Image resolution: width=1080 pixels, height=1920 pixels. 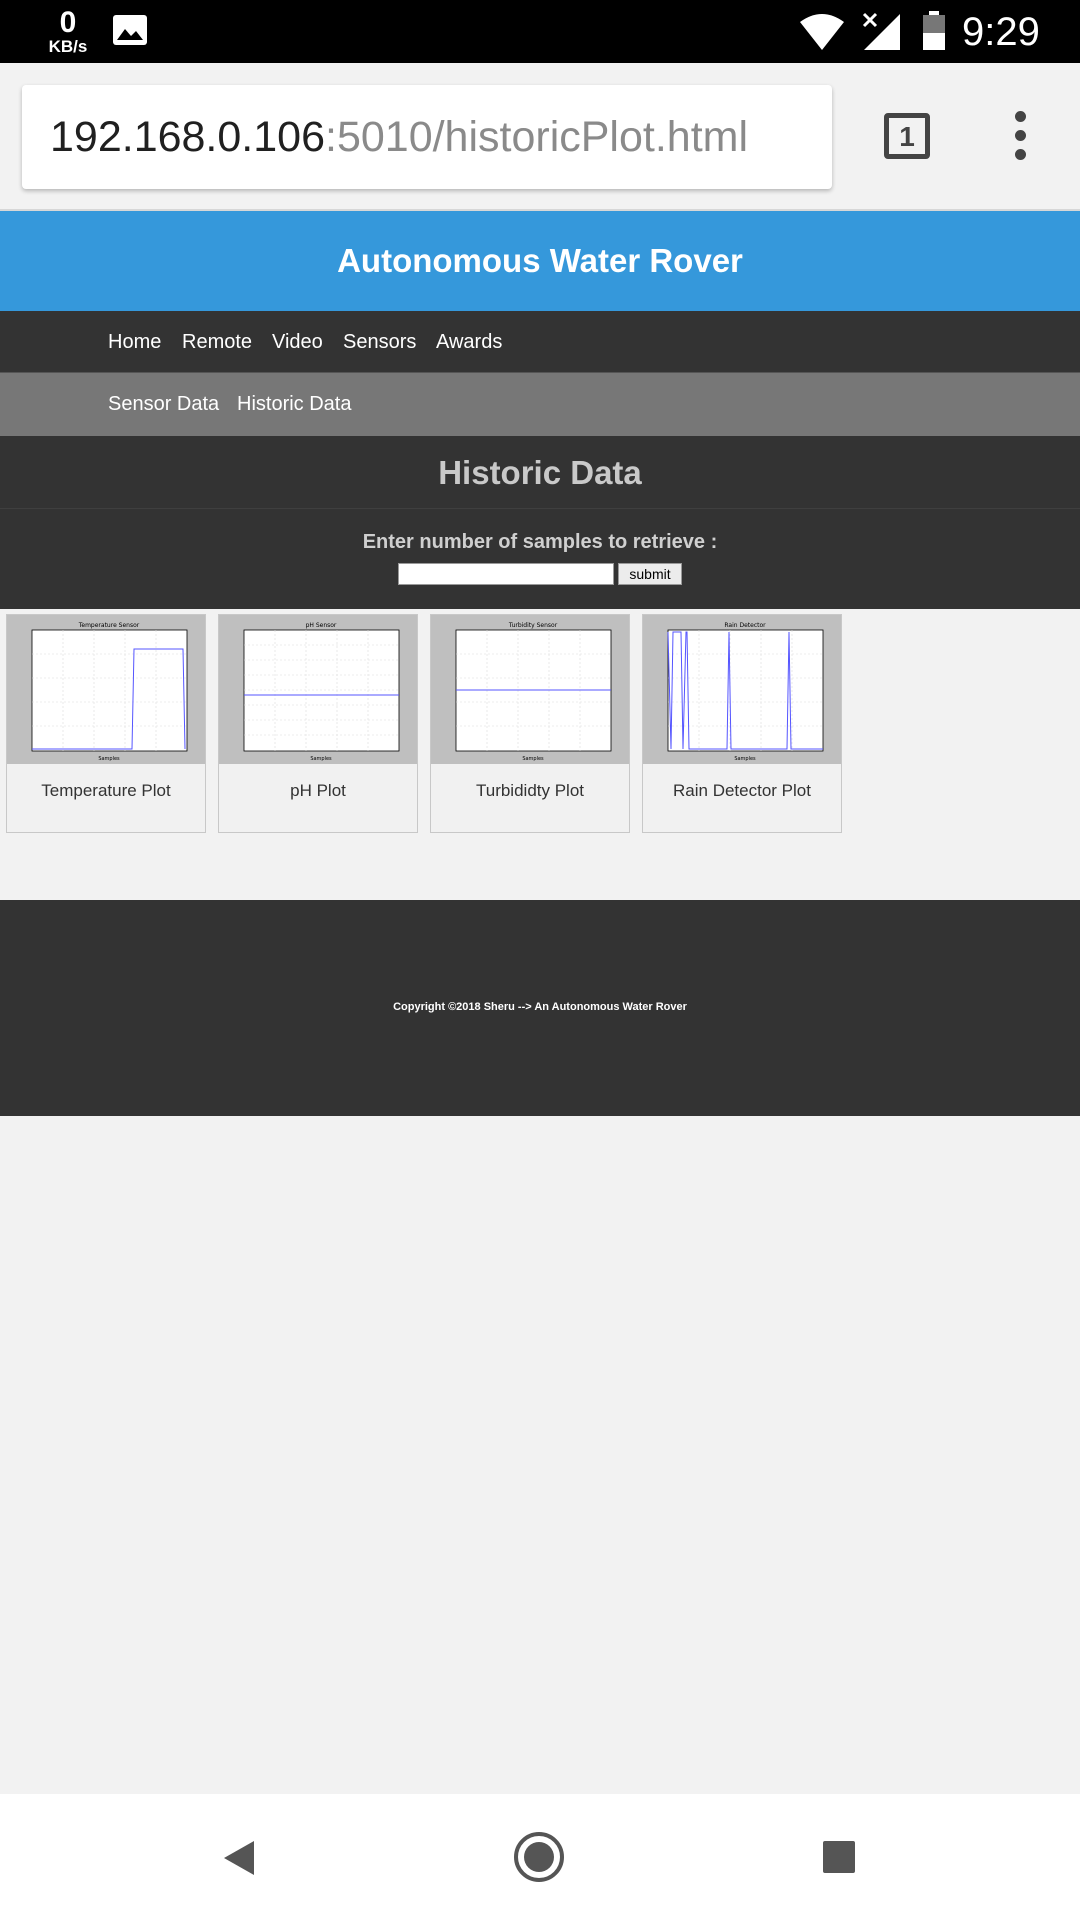 What do you see at coordinates (650, 574) in the screenshot?
I see `submit-button: submit` at bounding box center [650, 574].